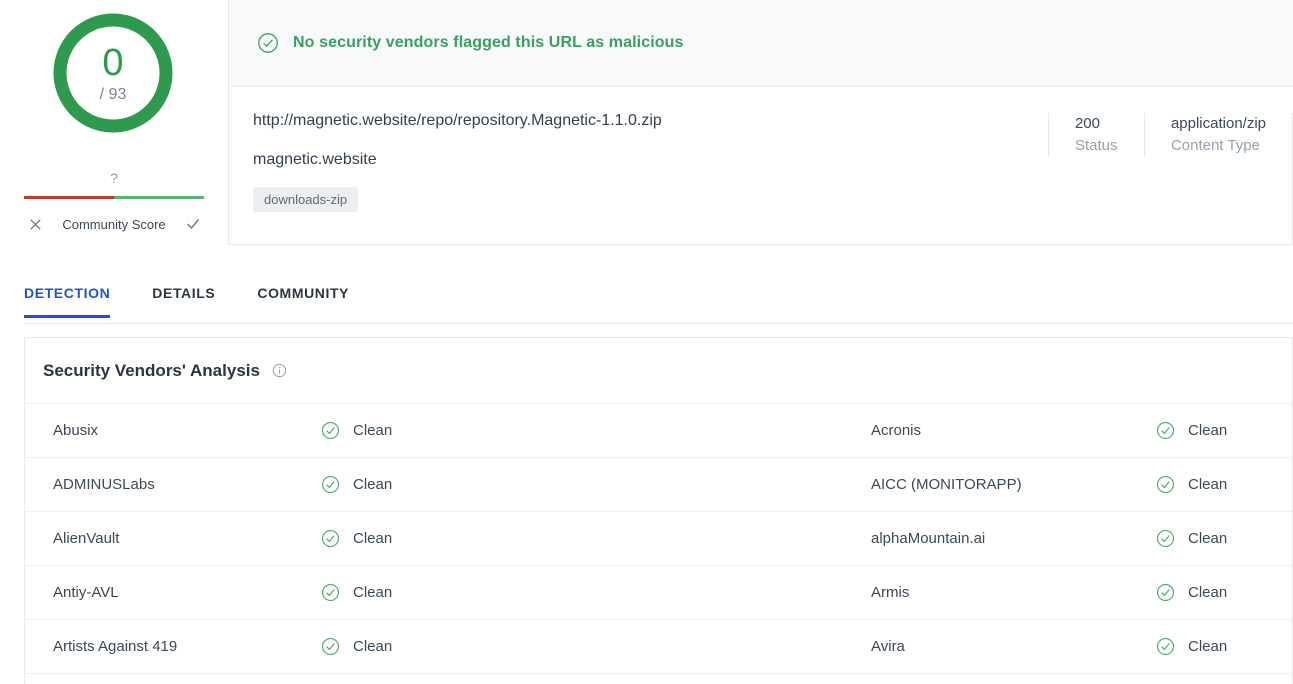 This screenshot has height=684, width=1293. I want to click on table-row: AlienVault Clean alphaMountain.ai Clean, so click(658, 539).